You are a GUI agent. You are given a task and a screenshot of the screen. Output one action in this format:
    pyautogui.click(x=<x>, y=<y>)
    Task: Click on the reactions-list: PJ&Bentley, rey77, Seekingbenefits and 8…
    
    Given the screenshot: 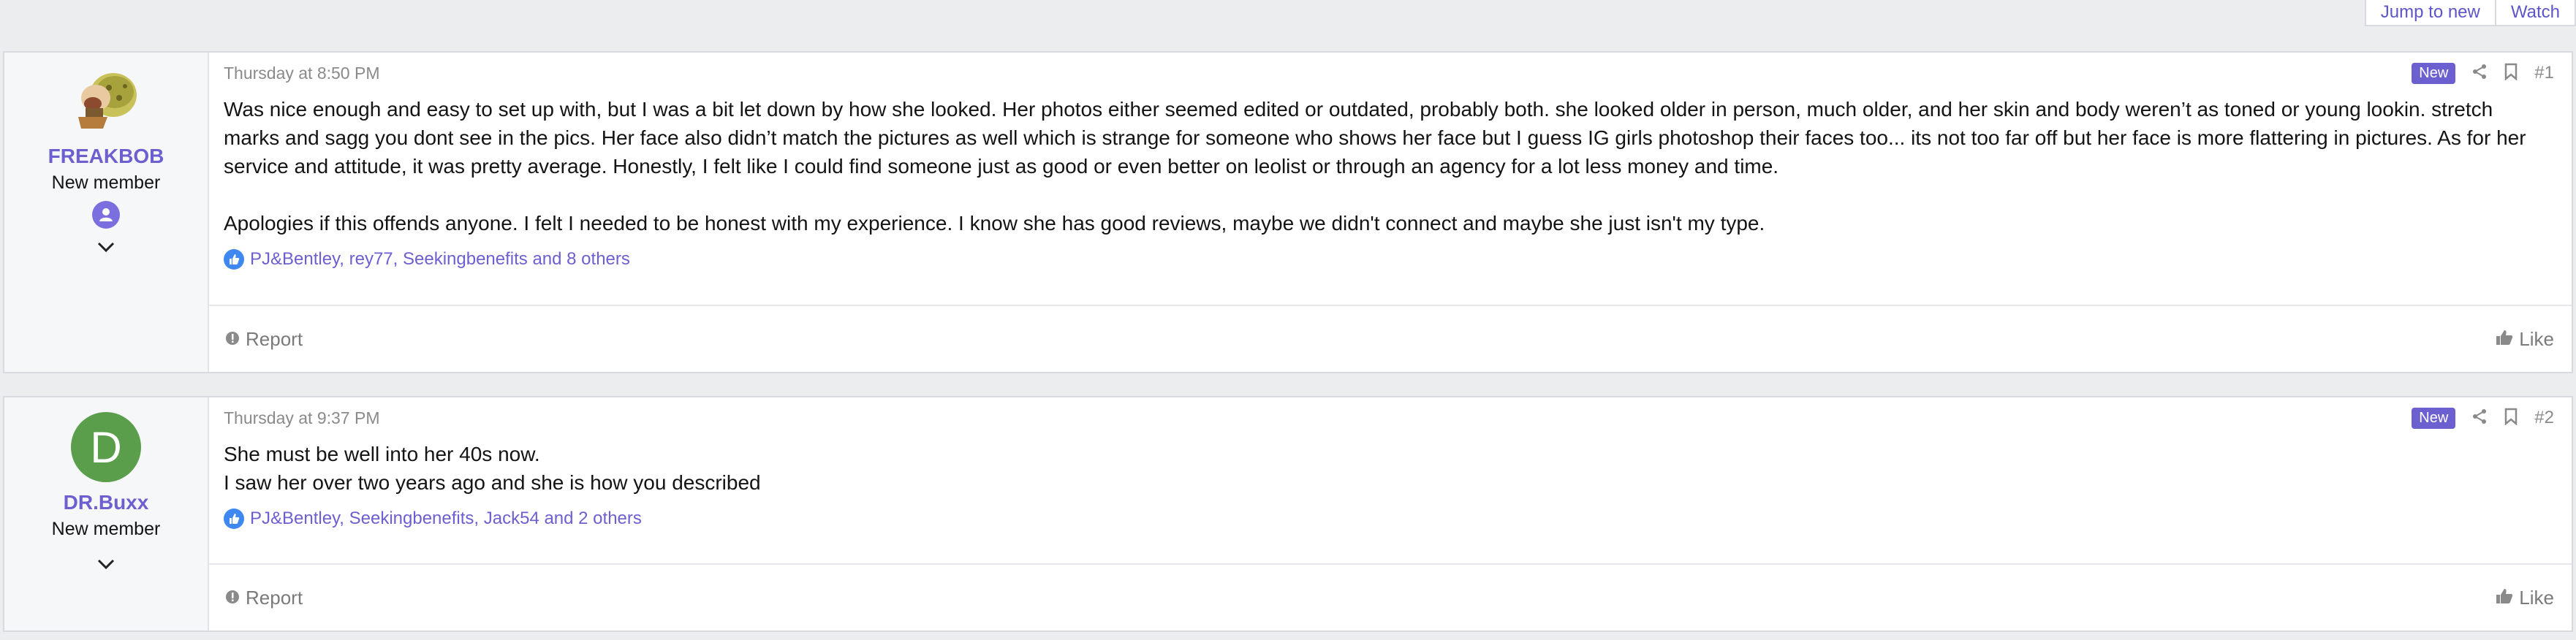 What is the action you would take?
    pyautogui.click(x=440, y=259)
    